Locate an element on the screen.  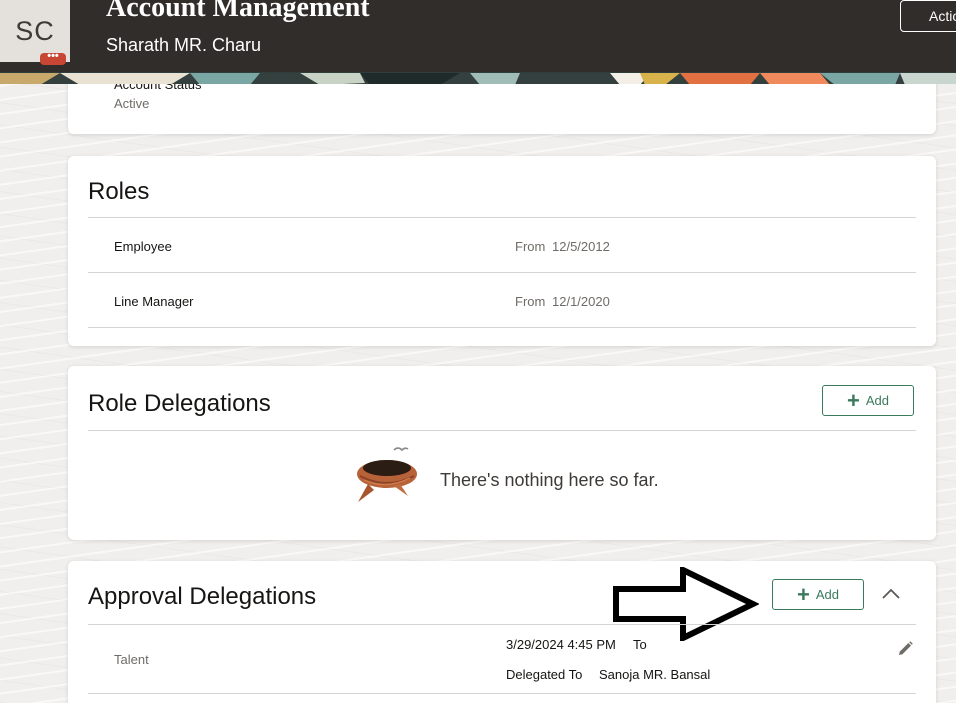
more-options-badge: ••• is located at coordinates (53, 58).